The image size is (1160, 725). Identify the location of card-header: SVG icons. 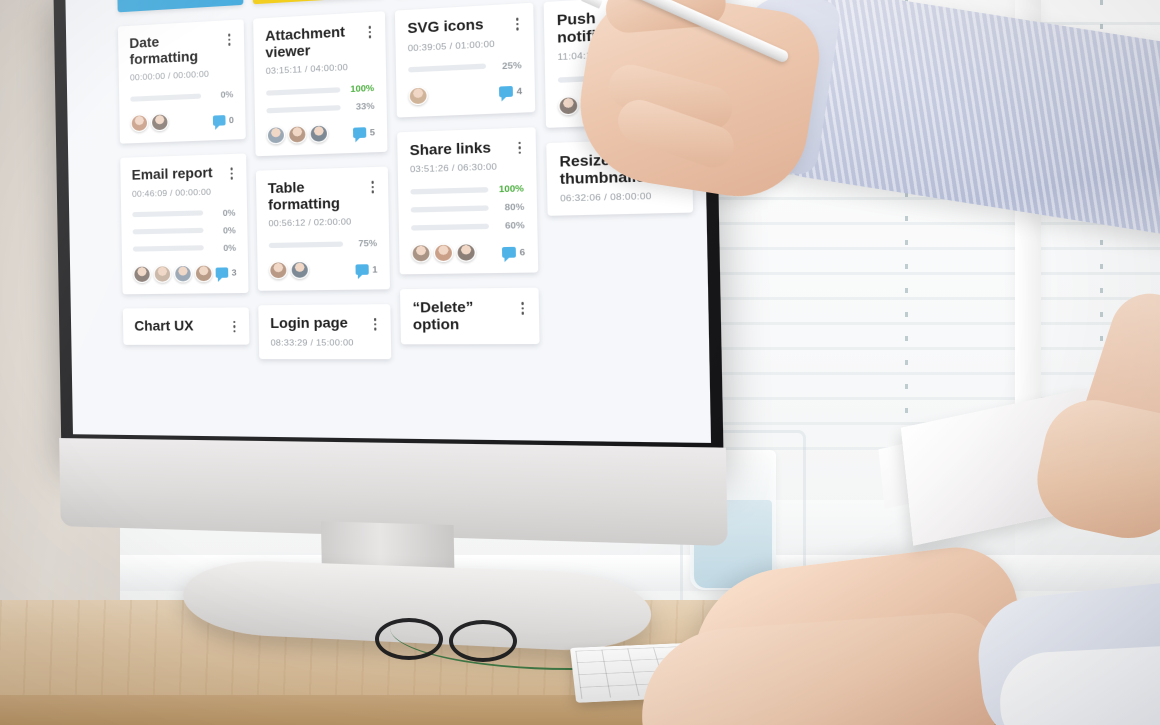
(464, 25).